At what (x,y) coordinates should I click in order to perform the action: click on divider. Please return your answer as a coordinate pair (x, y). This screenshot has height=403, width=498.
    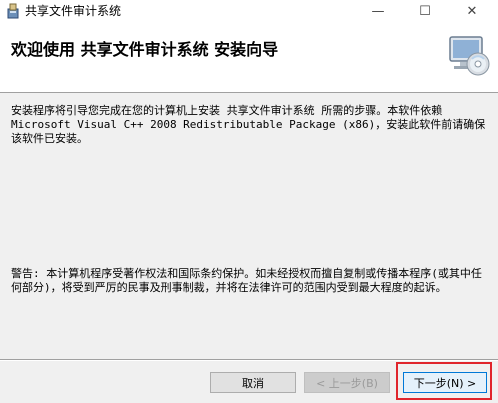
    Looking at the image, I should click on (249, 360).